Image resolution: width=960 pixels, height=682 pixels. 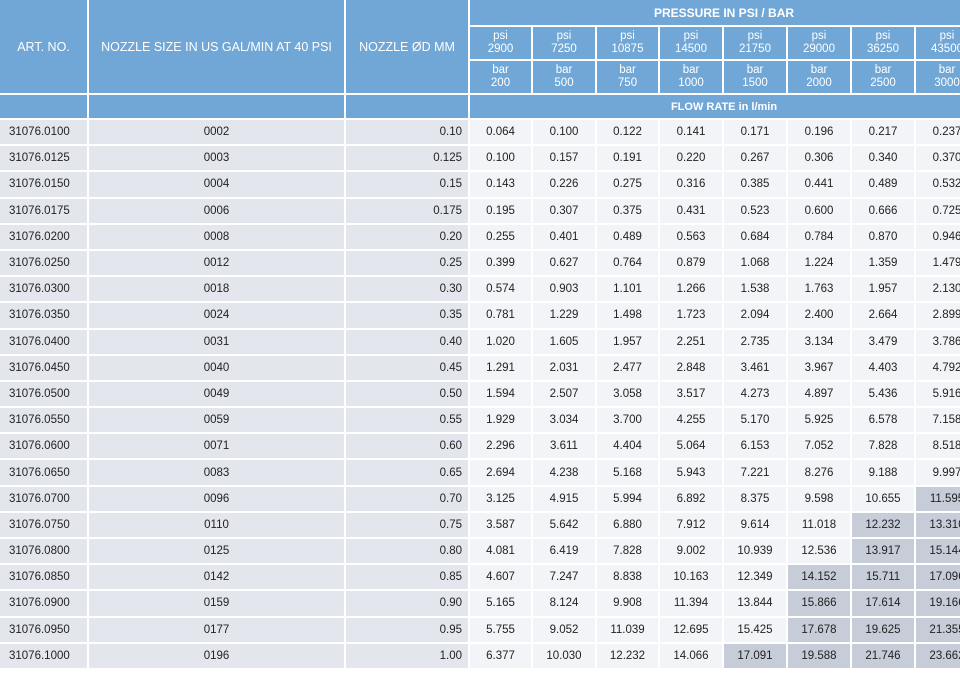 I want to click on flow-rate-cell: 0.340, so click(x=883, y=158).